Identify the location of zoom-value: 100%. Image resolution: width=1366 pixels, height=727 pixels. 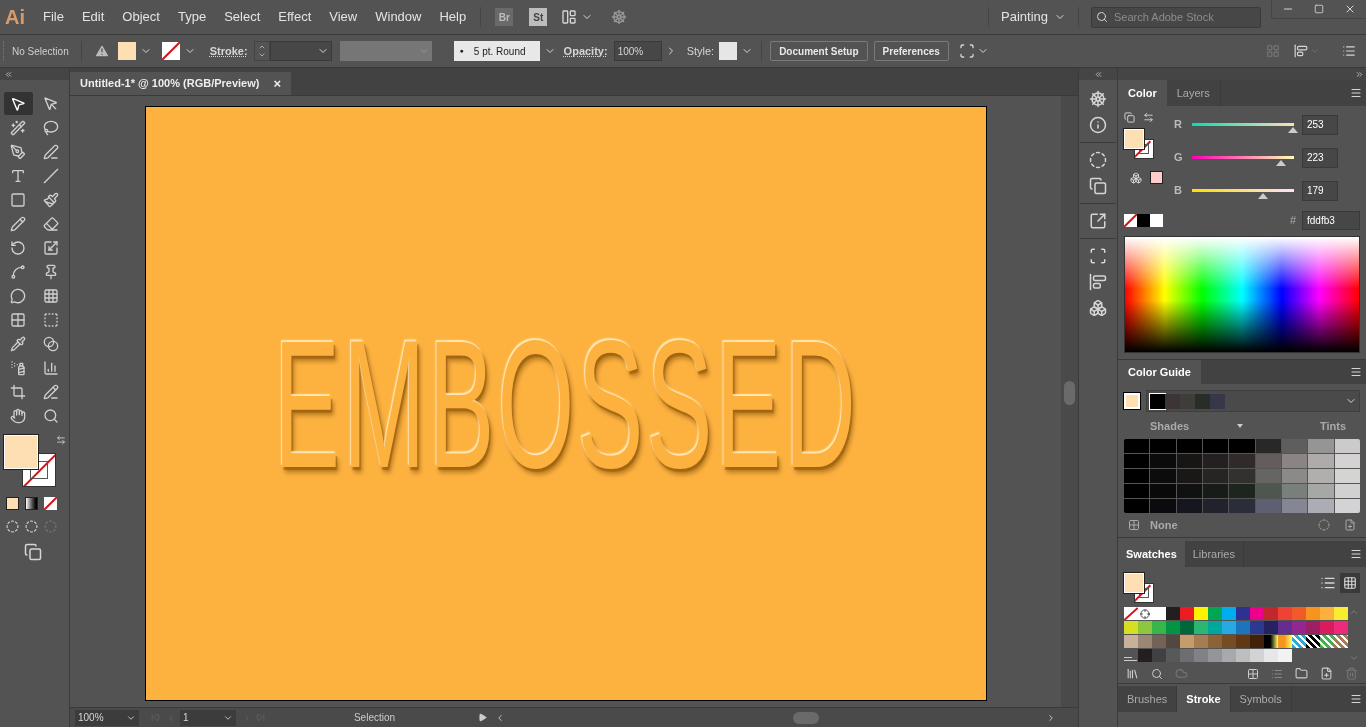
(91, 718).